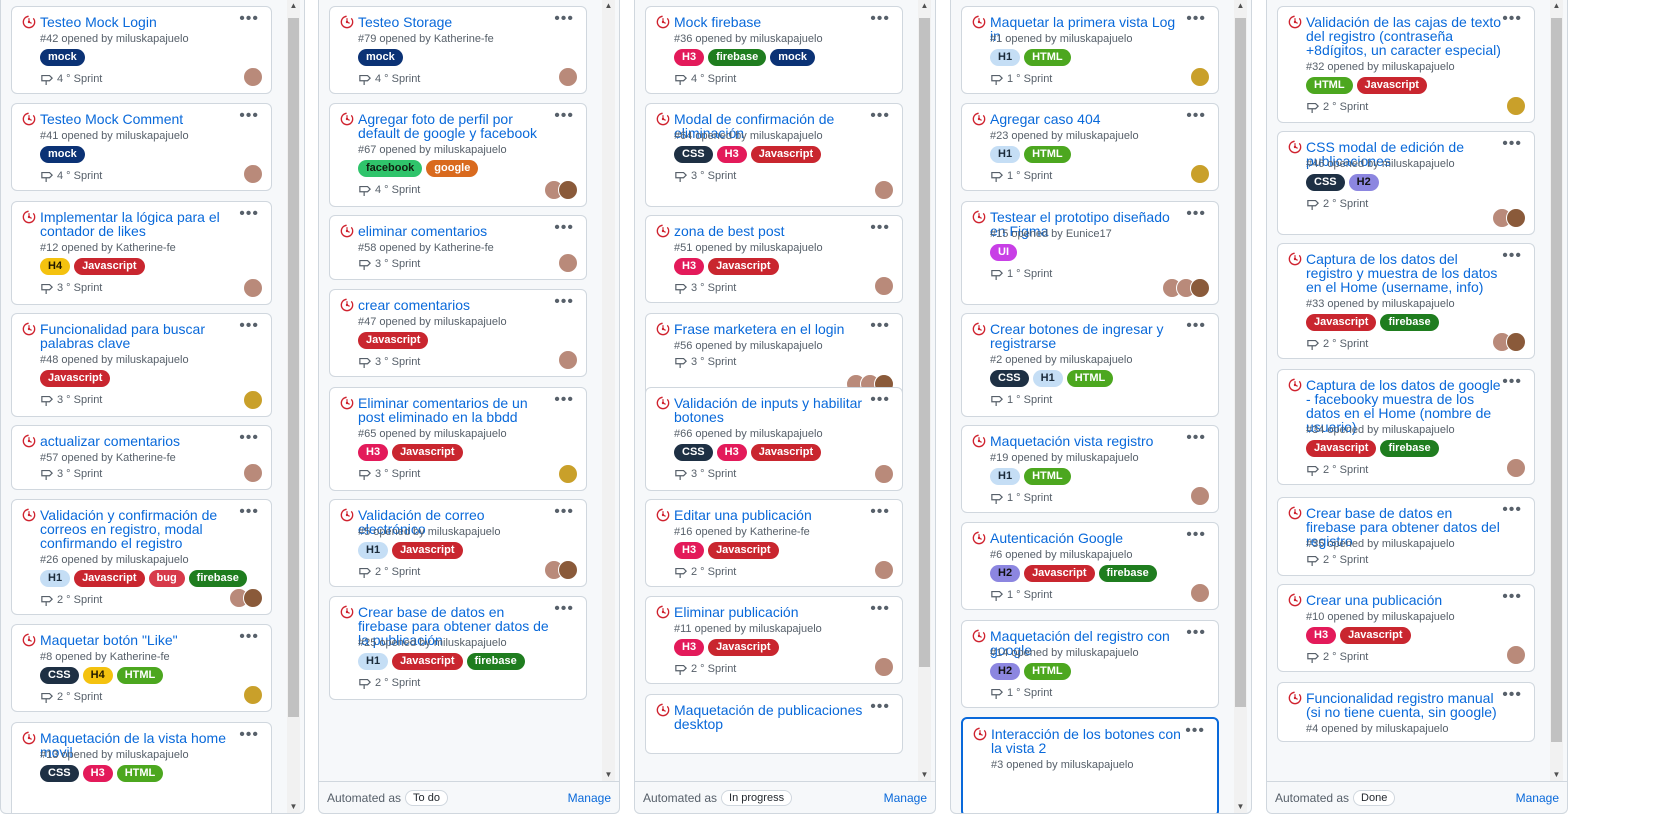  What do you see at coordinates (773, 717) in the screenshot?
I see `issue-title: Maquetación de publicaciones desktop` at bounding box center [773, 717].